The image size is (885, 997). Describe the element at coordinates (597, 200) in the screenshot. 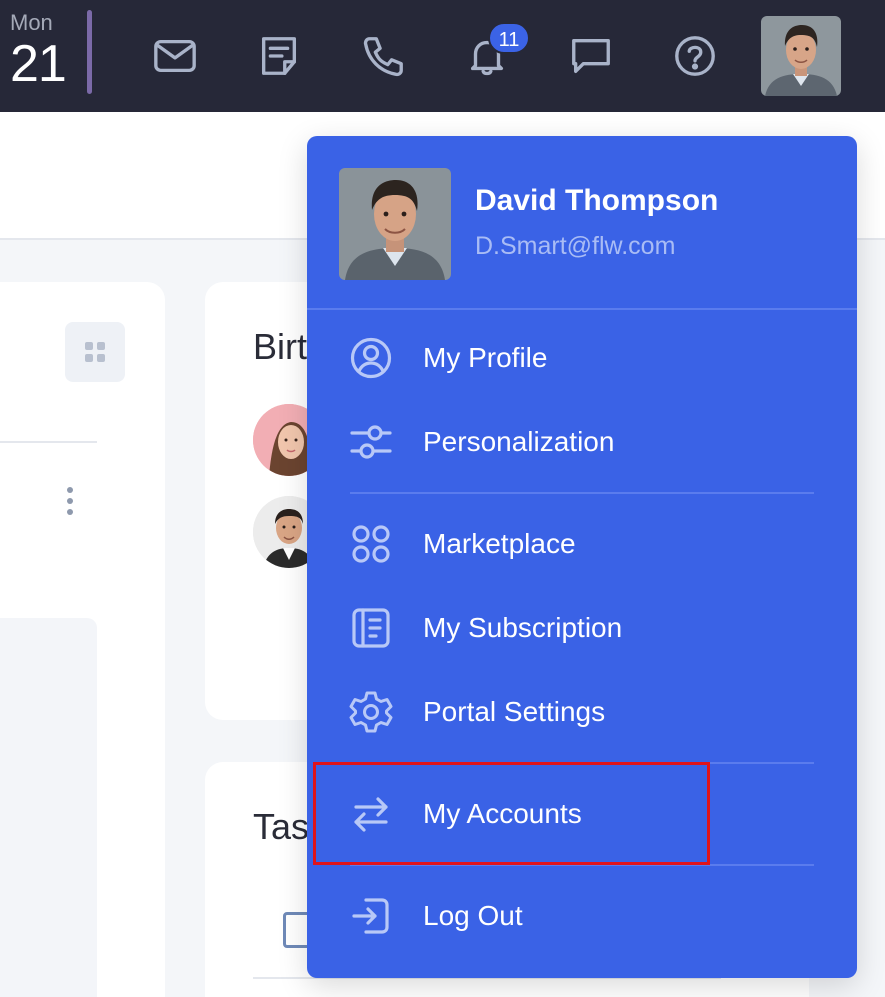

I see `profile-name: David Thompson` at that location.